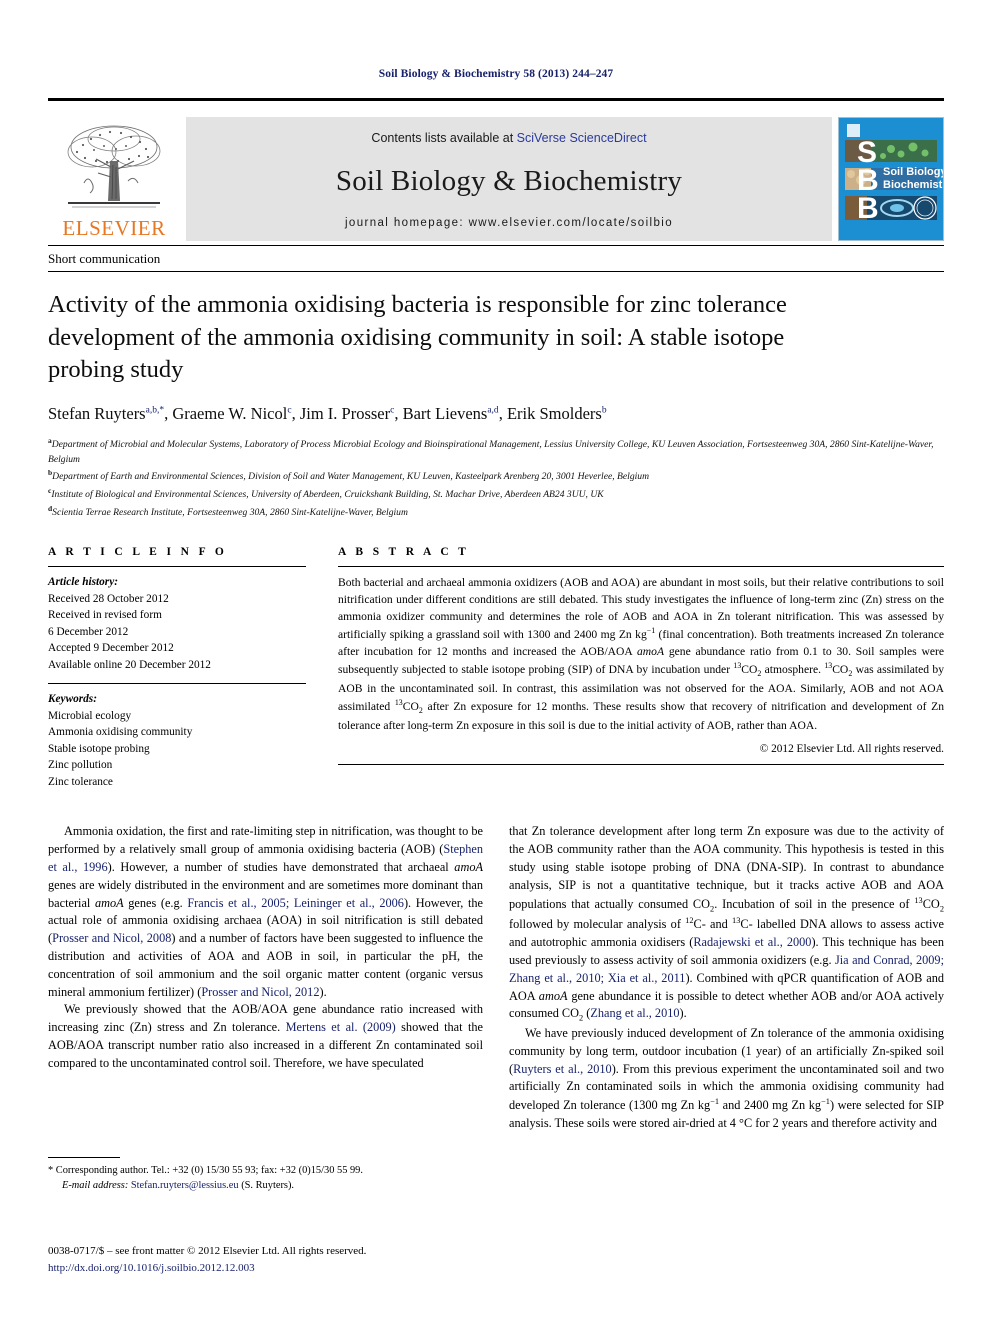 The height and width of the screenshot is (1323, 992). Describe the element at coordinates (80, 781) in the screenshot. I see `keyword-item: Zinc tolerance` at that location.